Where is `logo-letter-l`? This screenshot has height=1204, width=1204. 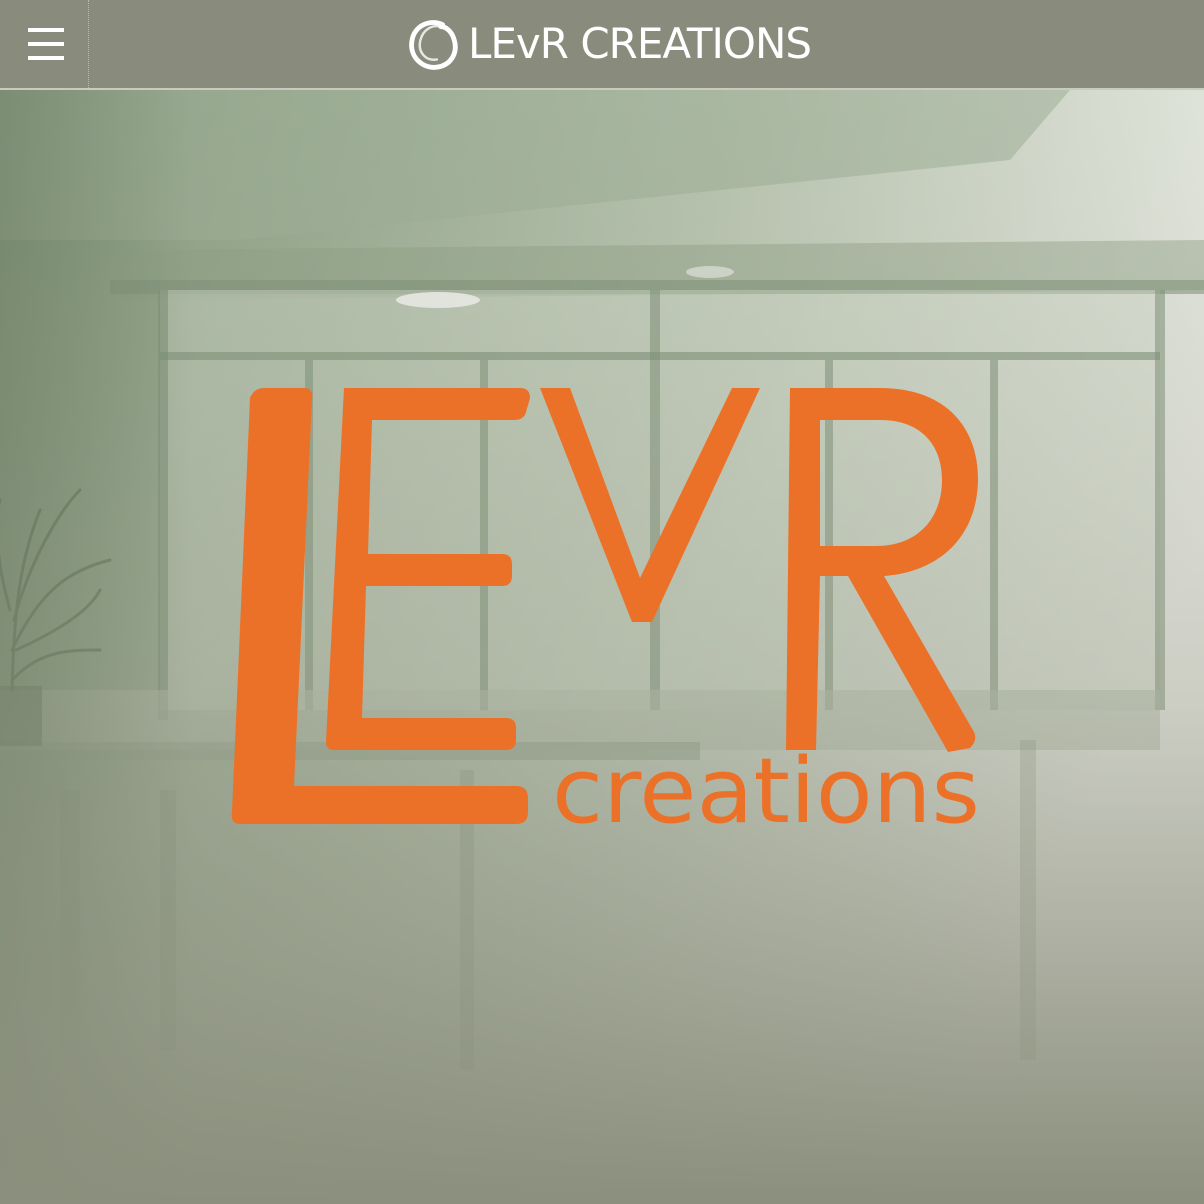 logo-letter-l is located at coordinates (379, 606).